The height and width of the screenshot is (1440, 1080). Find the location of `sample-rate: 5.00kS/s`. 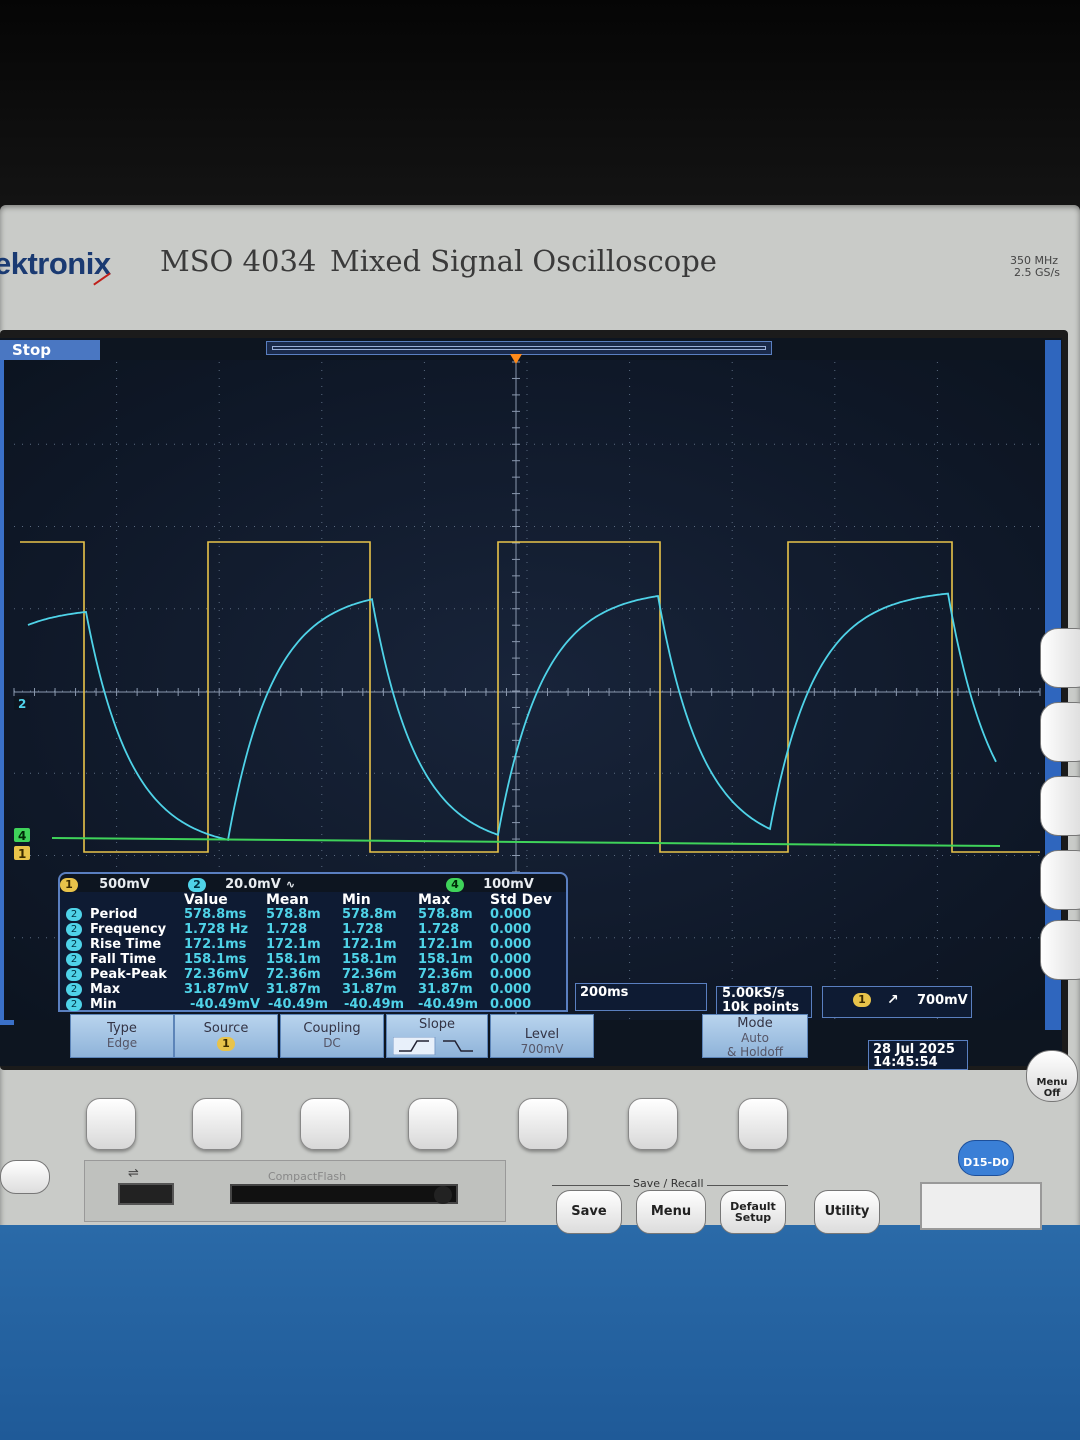

sample-rate: 5.00kS/s is located at coordinates (753, 993).